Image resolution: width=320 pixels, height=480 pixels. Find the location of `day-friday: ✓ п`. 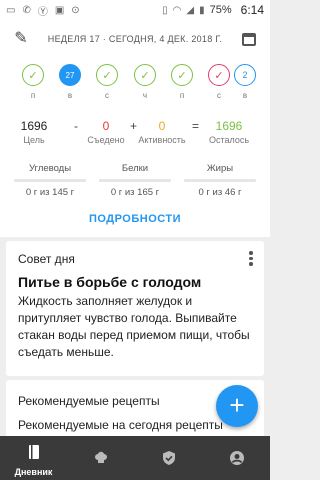

day-friday: ✓ п is located at coordinates (182, 86).